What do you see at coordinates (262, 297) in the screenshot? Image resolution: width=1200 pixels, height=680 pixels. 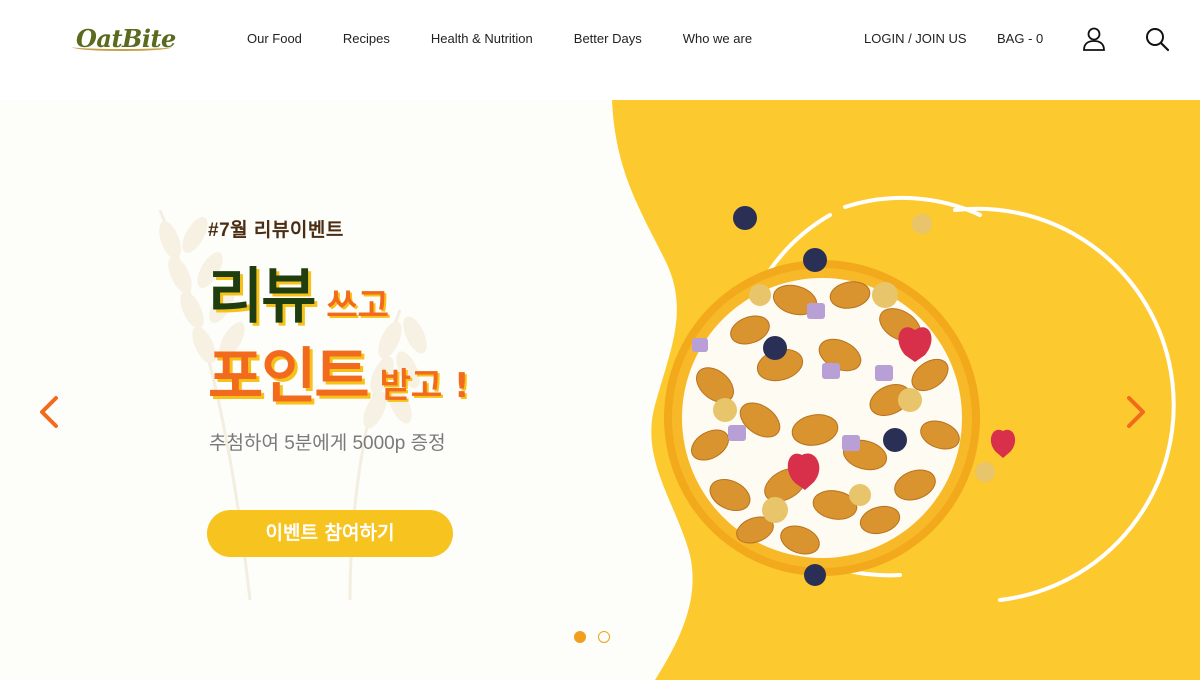 I see `headline-word-review: 리뷰` at bounding box center [262, 297].